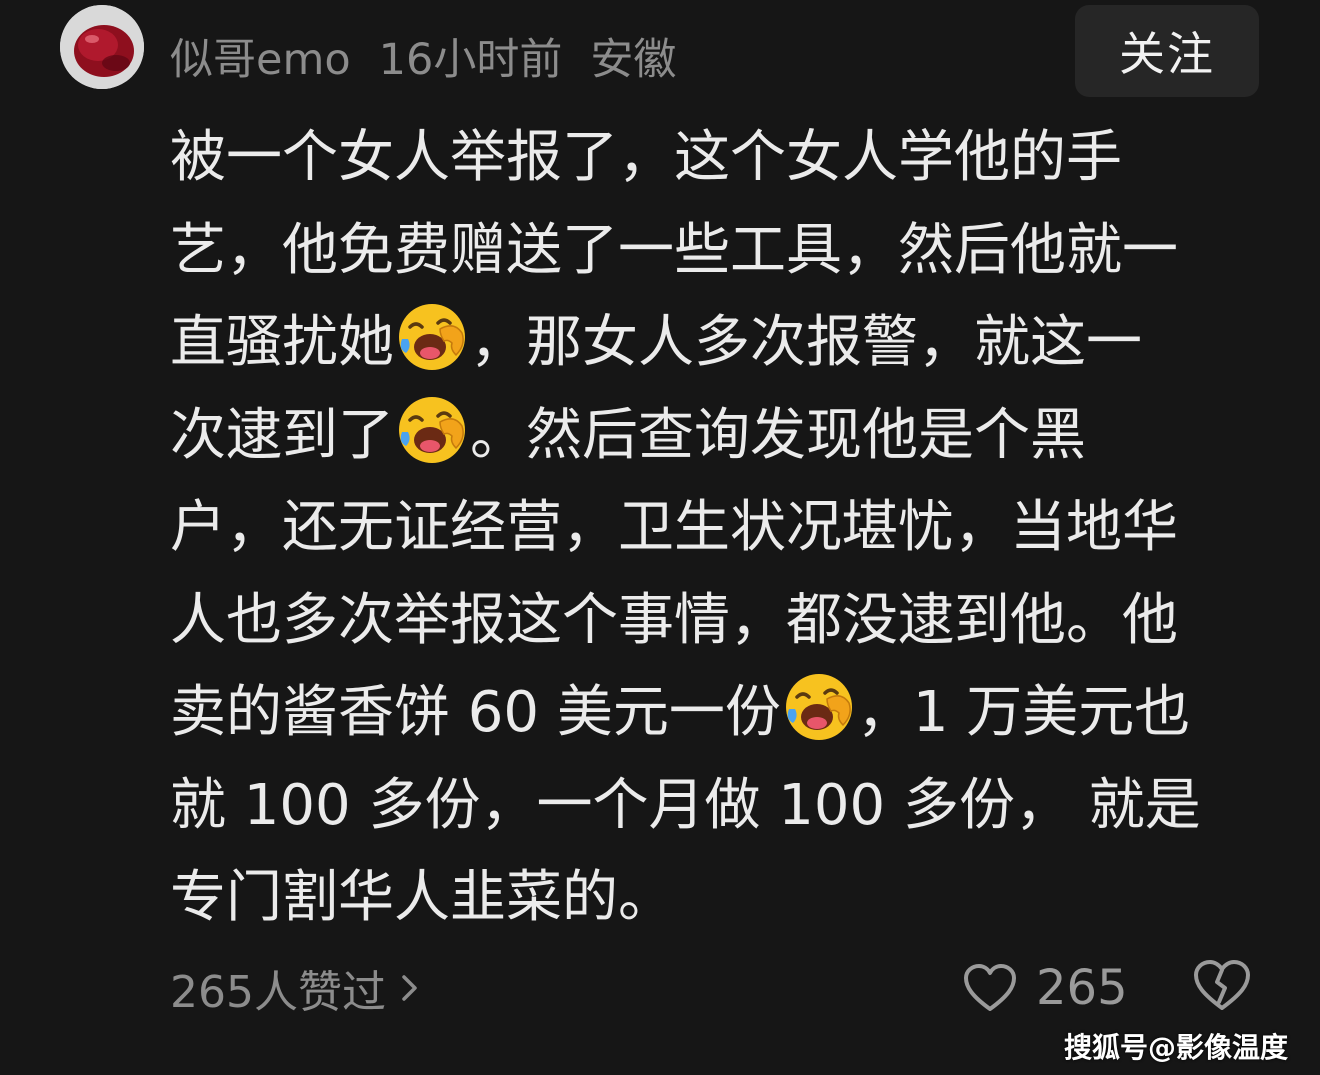 This screenshot has height=1075, width=1320. I want to click on username: 似哥emo, so click(260, 56).